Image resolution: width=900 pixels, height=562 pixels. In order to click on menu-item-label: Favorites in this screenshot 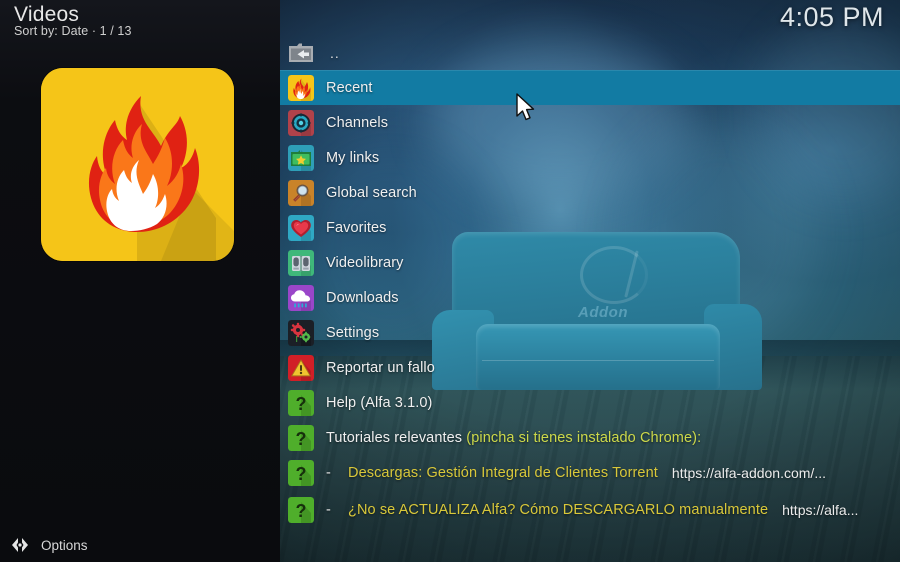, I will do `click(356, 227)`.